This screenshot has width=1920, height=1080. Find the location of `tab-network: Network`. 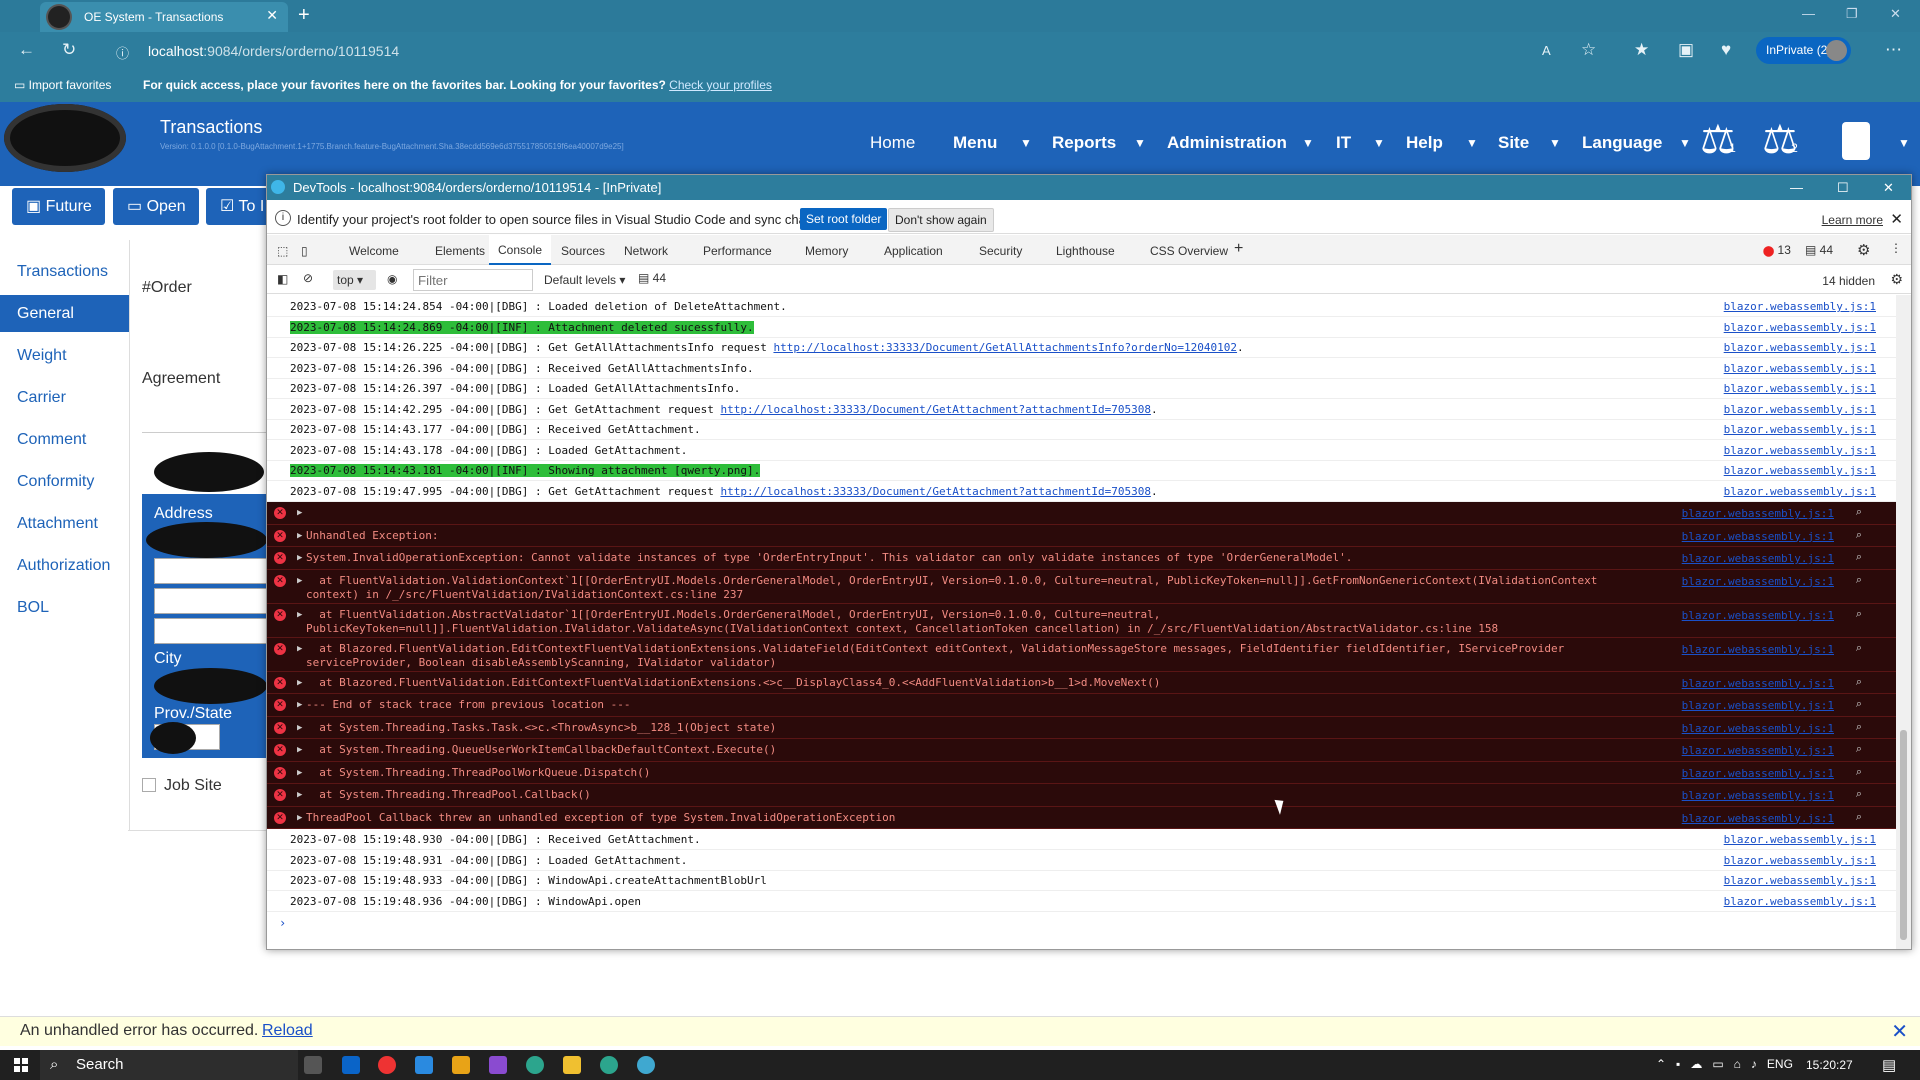

tab-network: Network is located at coordinates (646, 251).